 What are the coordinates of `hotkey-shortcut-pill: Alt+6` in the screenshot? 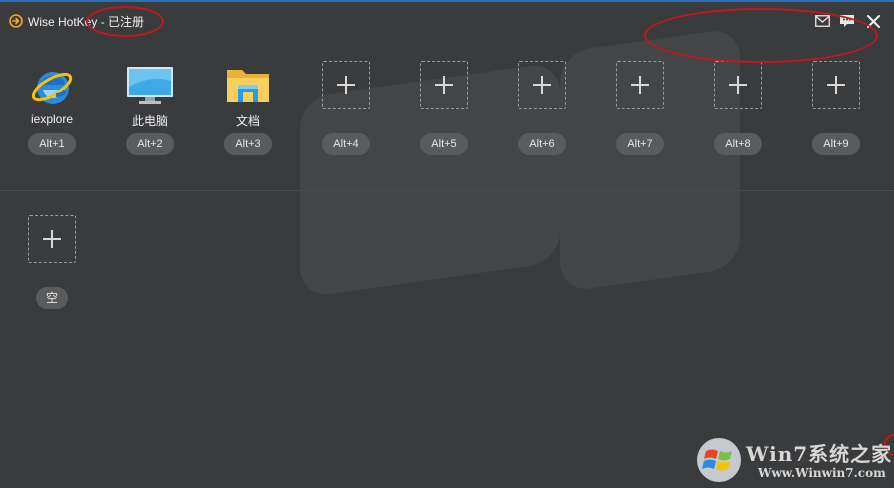 It's located at (542, 144).